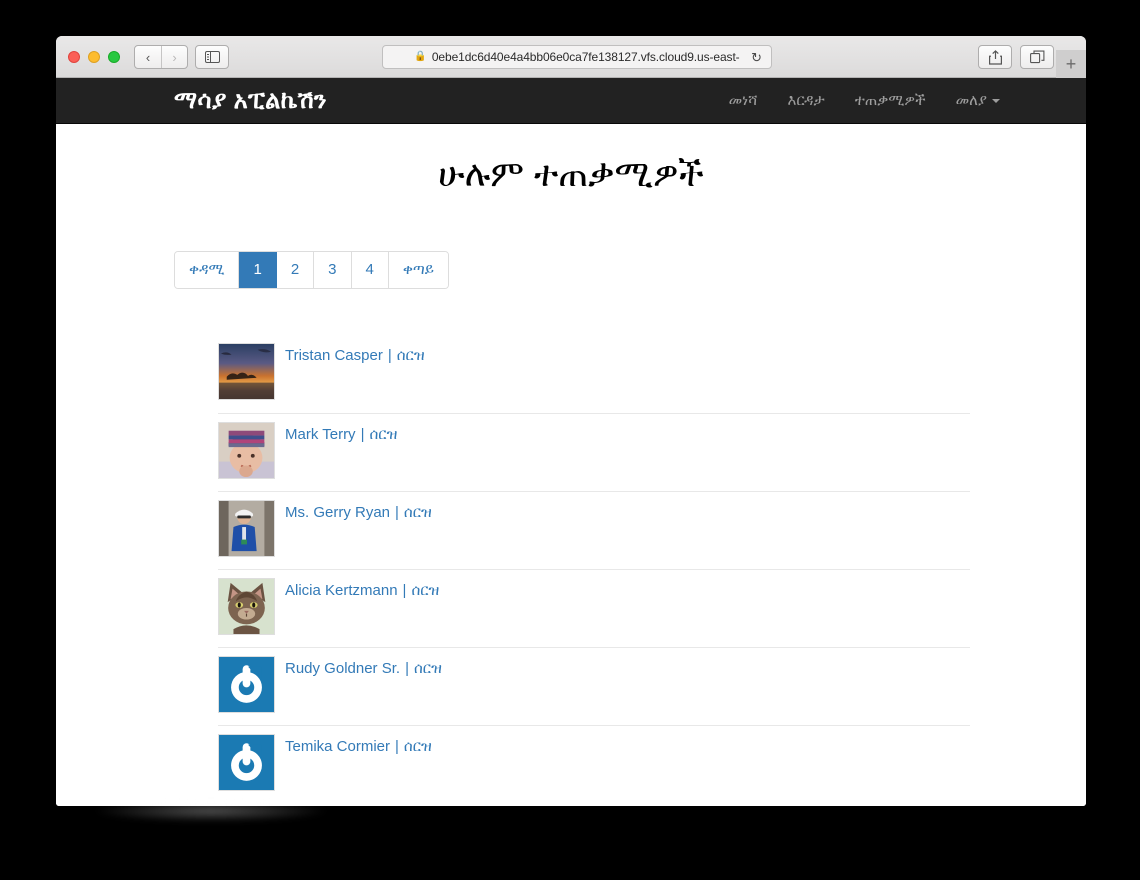  I want to click on reload-button: ↻, so click(756, 57).